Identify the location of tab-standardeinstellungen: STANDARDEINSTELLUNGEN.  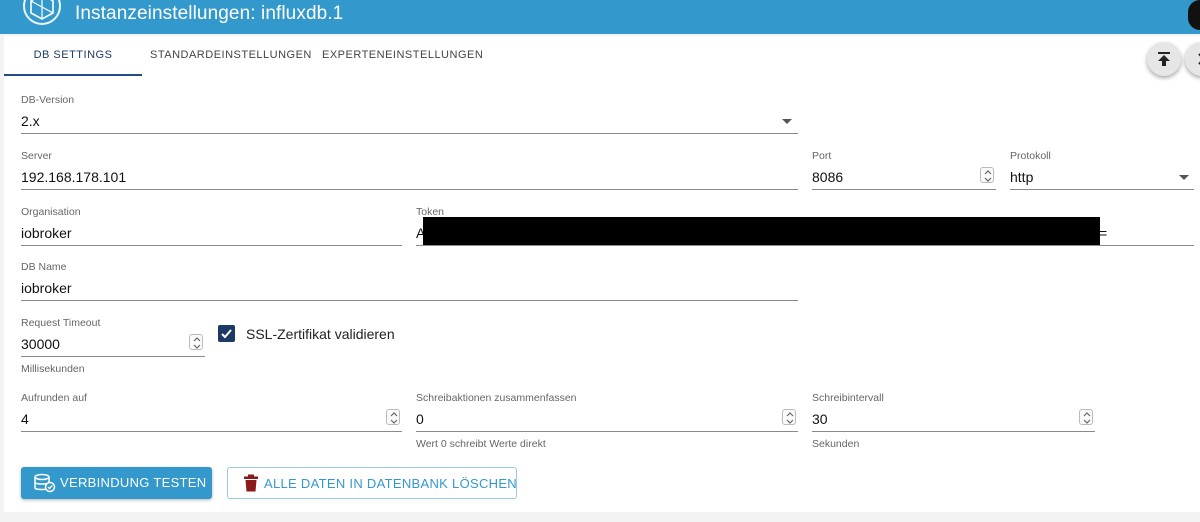
(230, 56).